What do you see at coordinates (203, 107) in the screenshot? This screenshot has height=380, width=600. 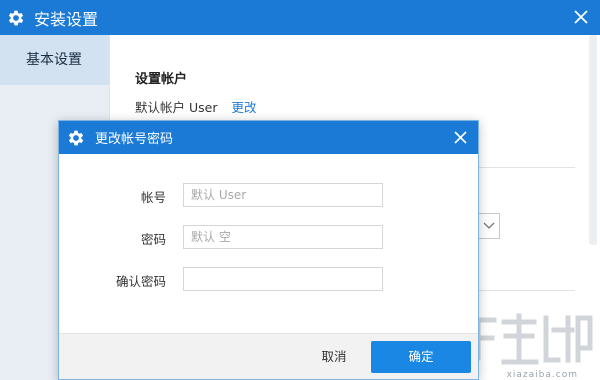 I see `account-value: User` at bounding box center [203, 107].